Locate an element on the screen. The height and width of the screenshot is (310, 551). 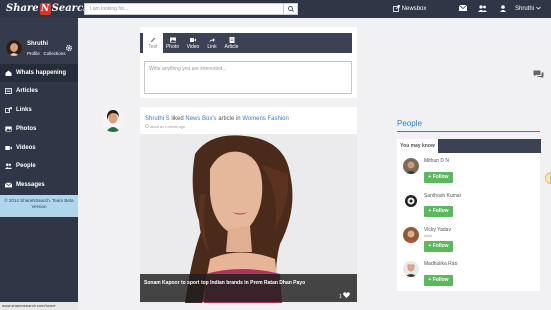
sidebar-avatar is located at coordinates (14, 48).